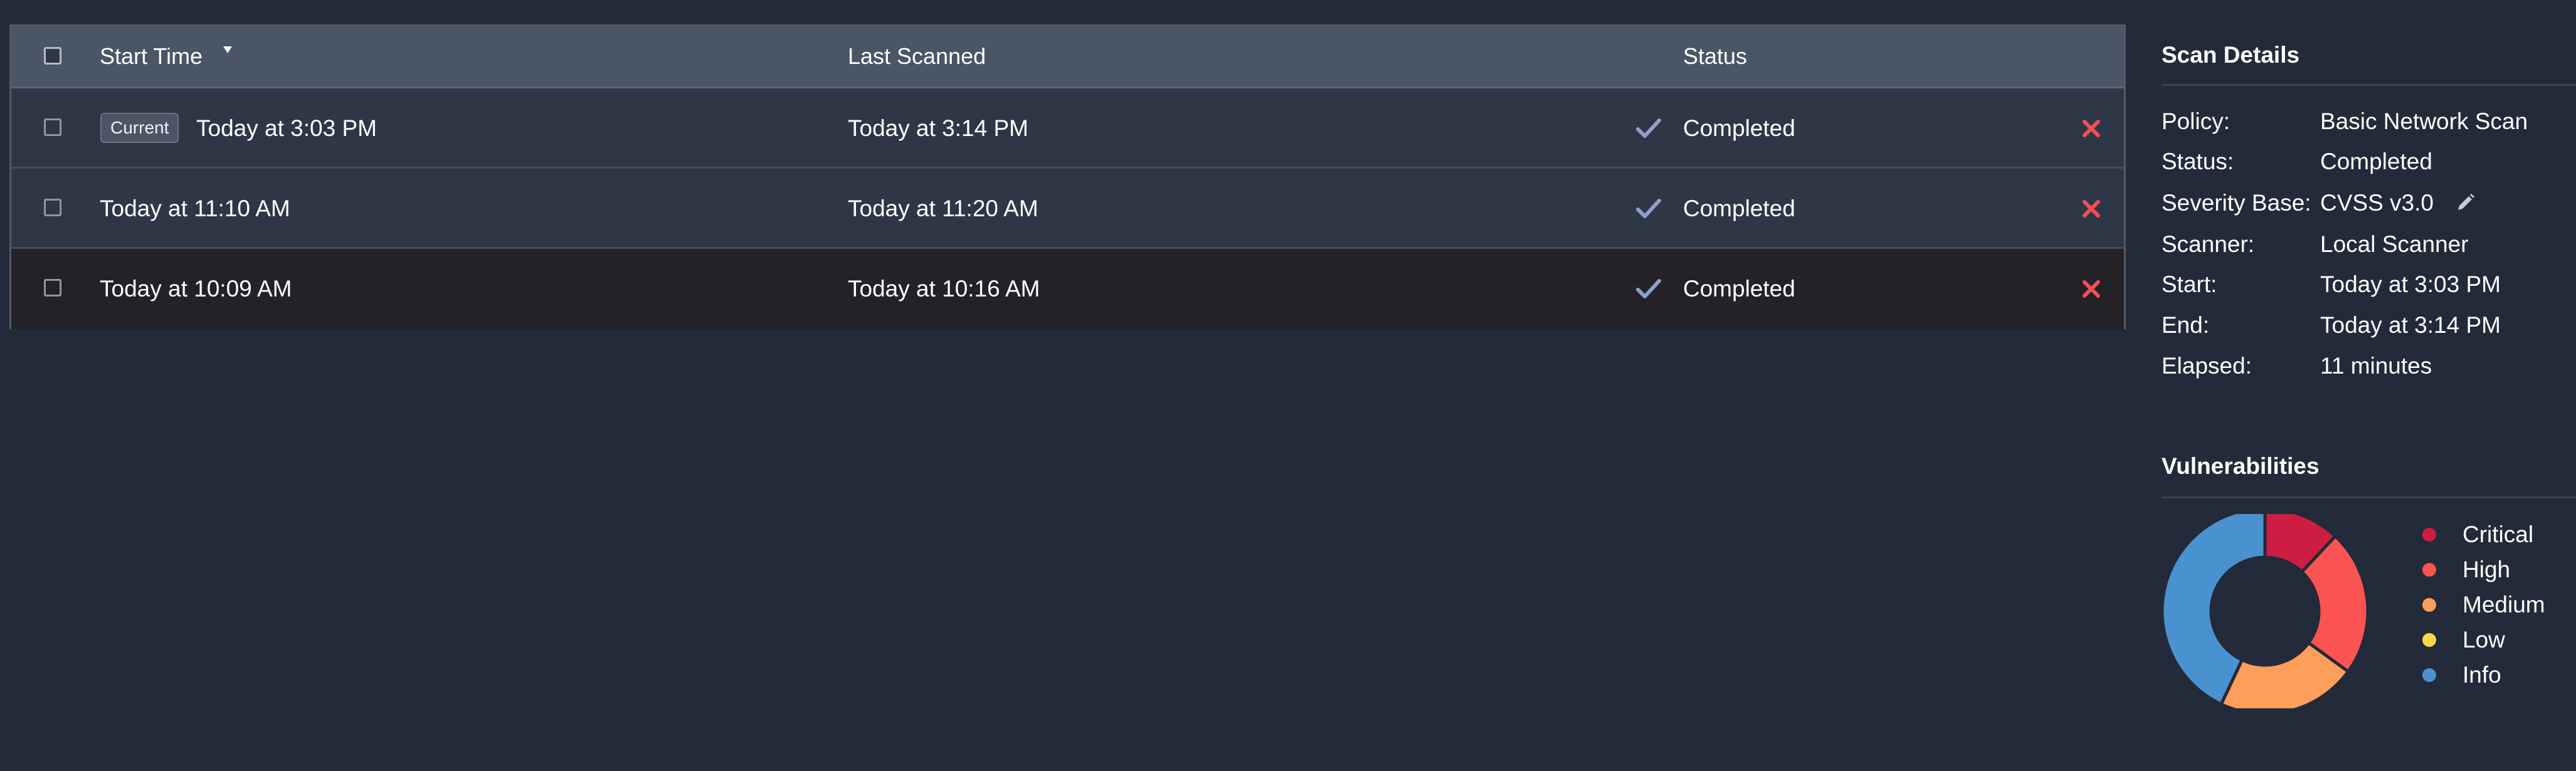  I want to click on legend-label: High, so click(2487, 569).